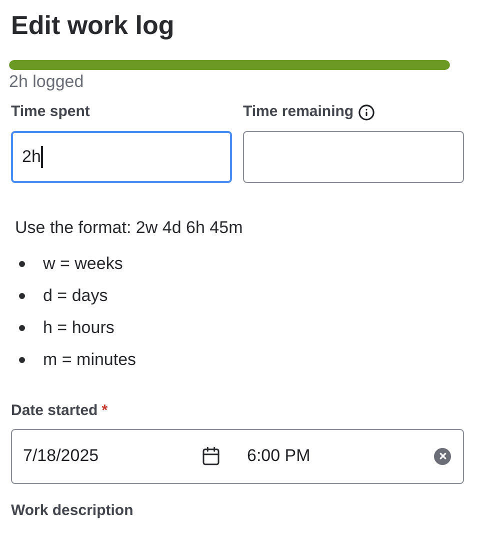  I want to click on field-label: Time spent, so click(50, 112).